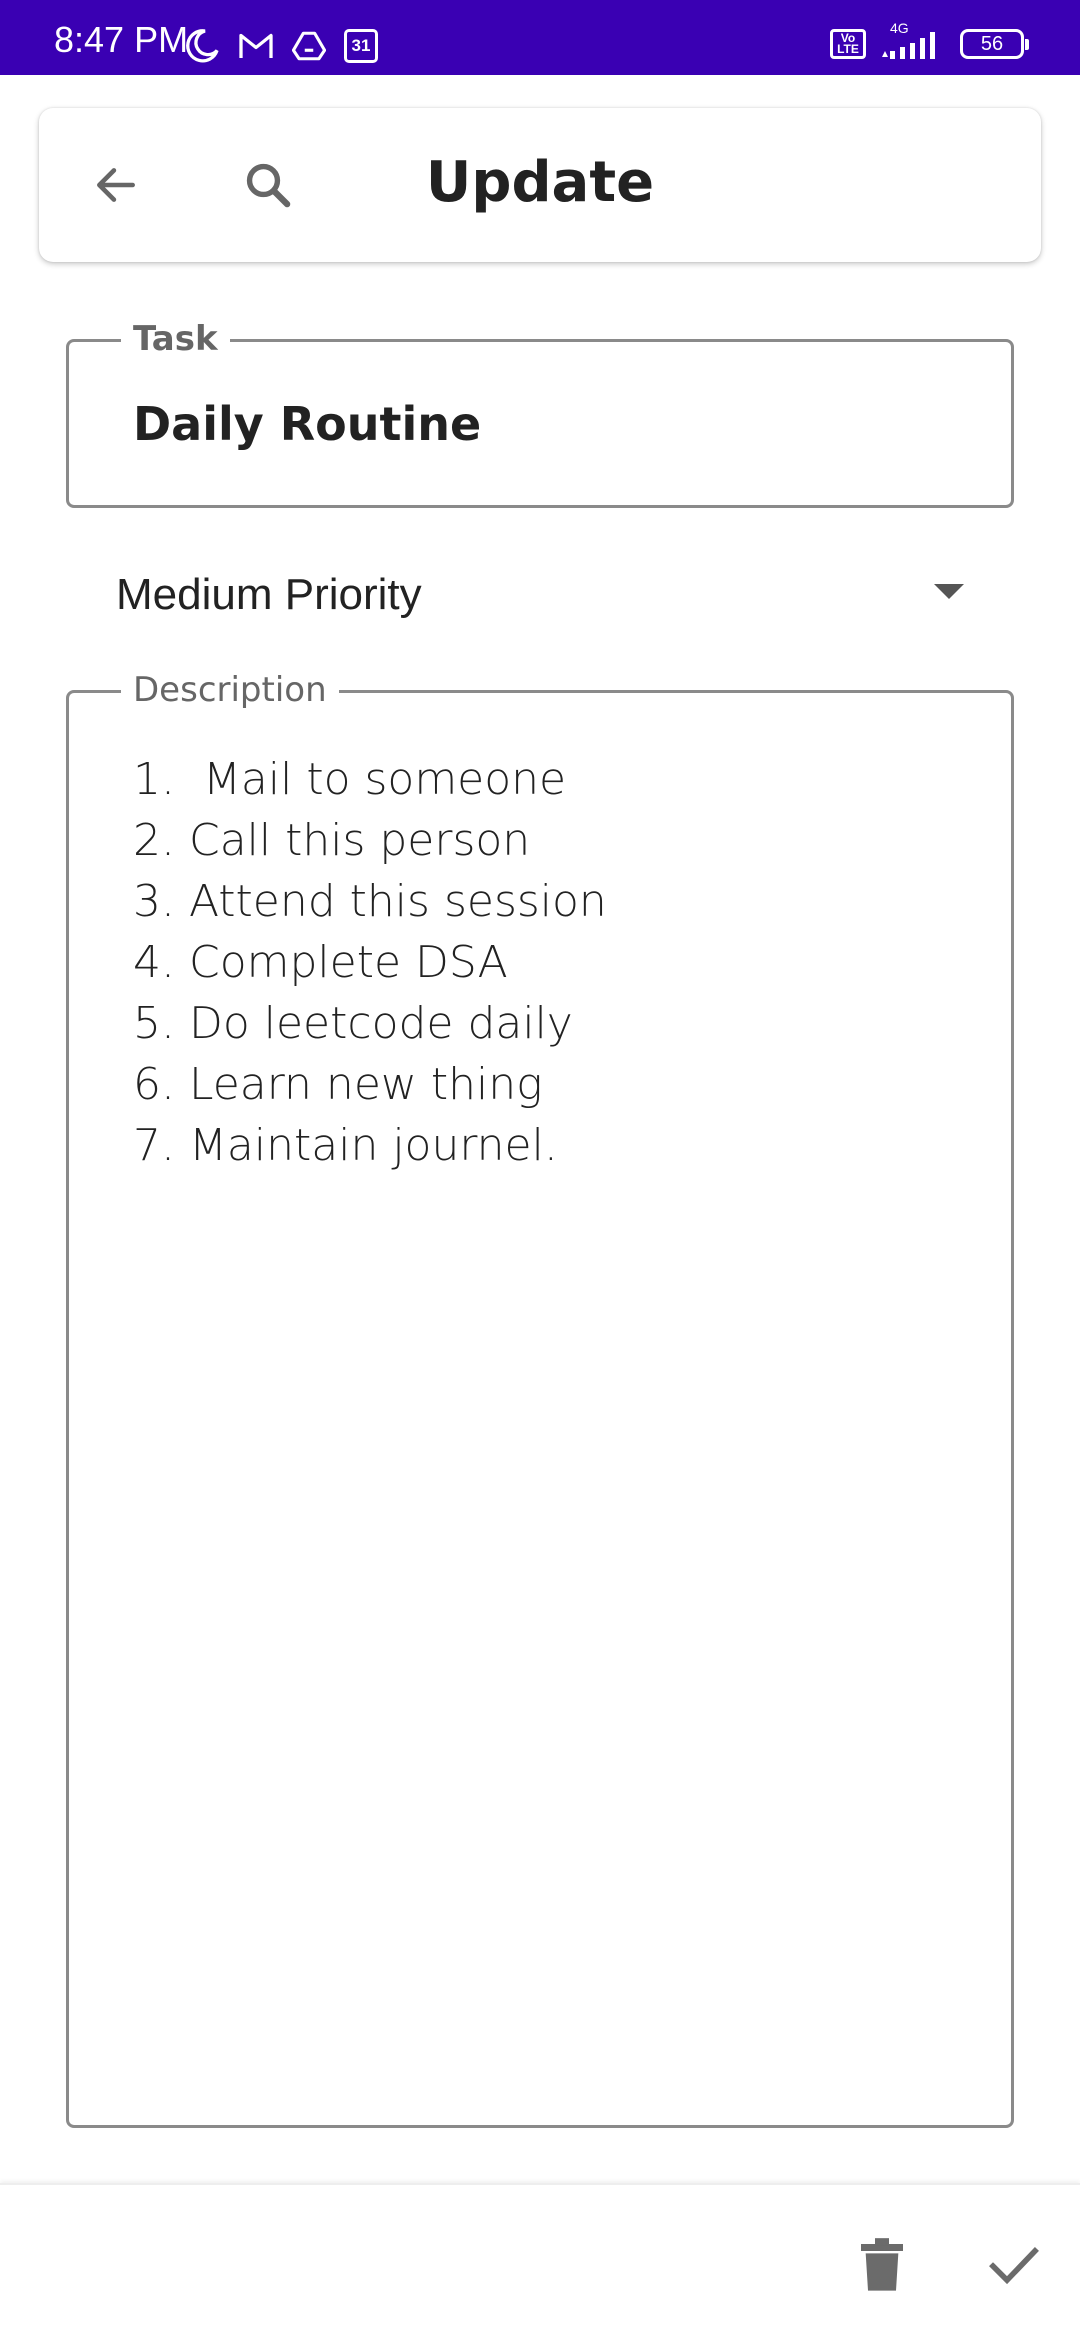 This screenshot has width=1080, height=2340. What do you see at coordinates (256, 45) in the screenshot?
I see `gmail-icon` at bounding box center [256, 45].